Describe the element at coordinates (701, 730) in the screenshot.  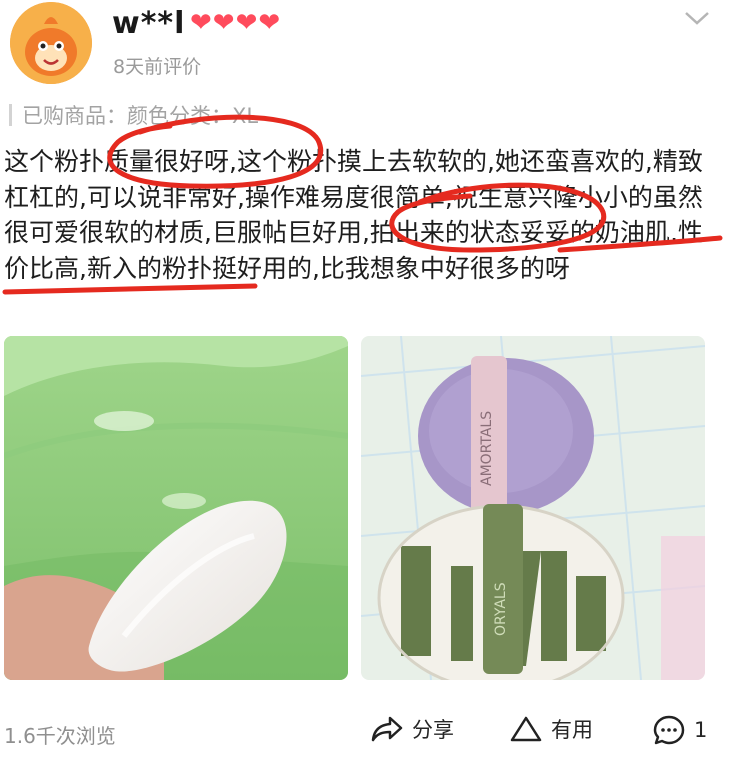
I see `comment-count: 1` at that location.